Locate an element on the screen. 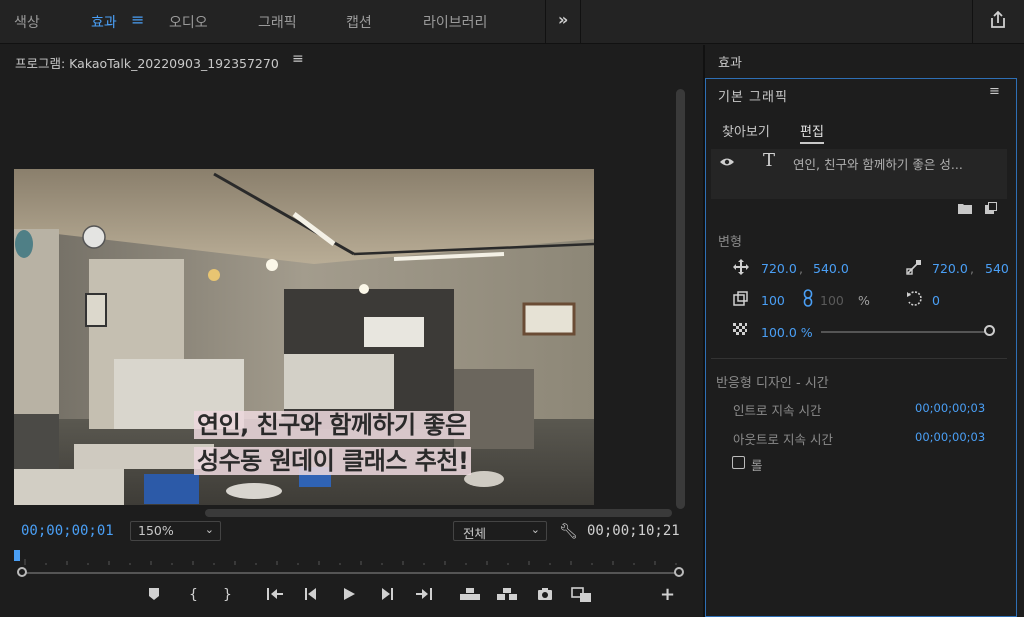 The image size is (1024, 617). mark-out-icon: } is located at coordinates (227, 595).